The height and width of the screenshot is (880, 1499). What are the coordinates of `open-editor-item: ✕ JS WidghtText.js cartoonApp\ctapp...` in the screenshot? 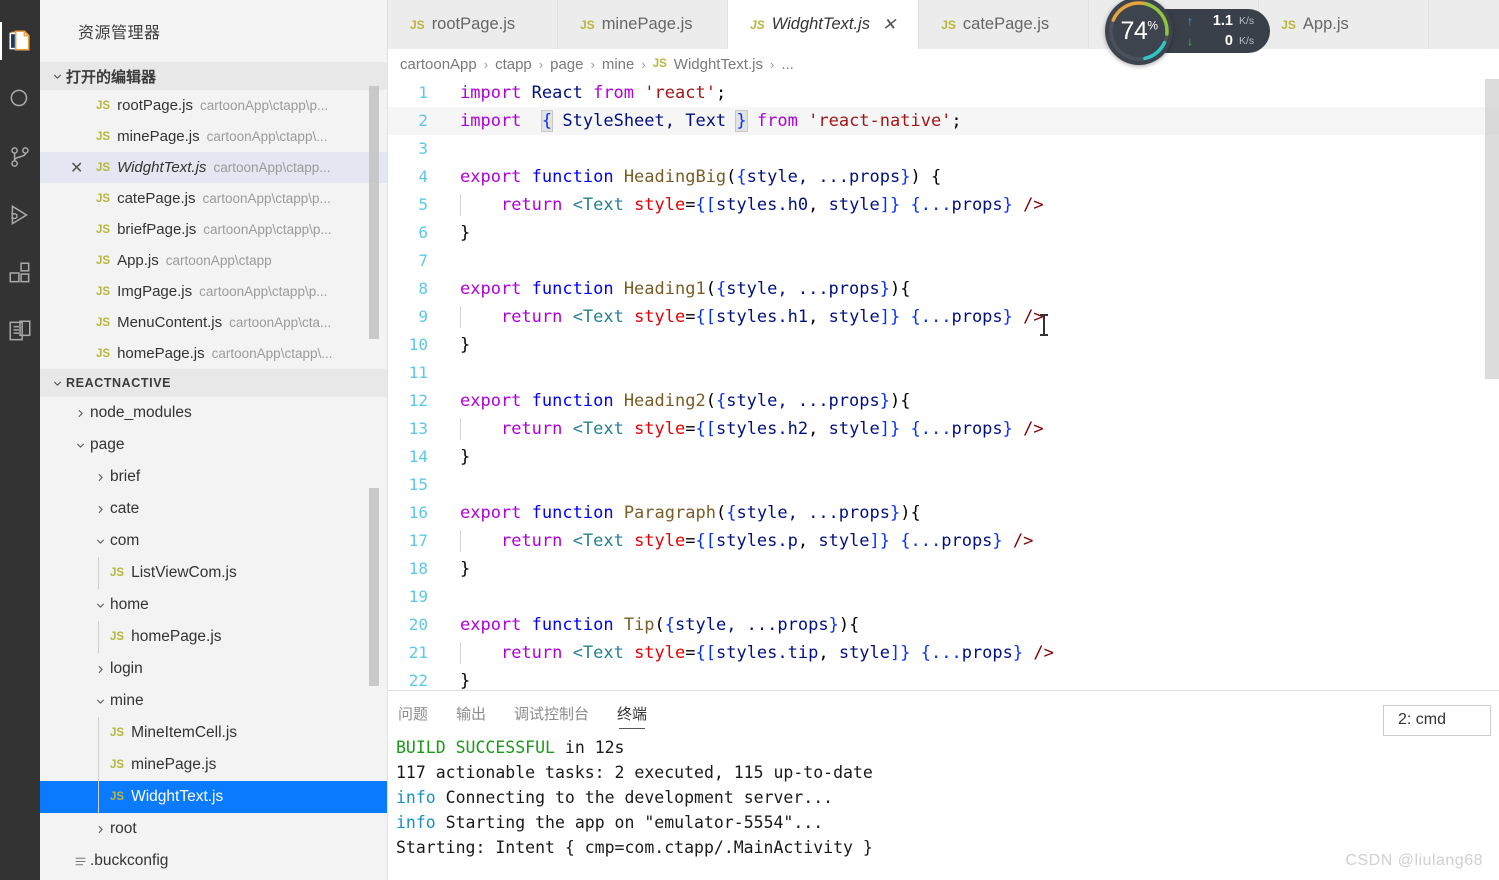 It's located at (213, 167).